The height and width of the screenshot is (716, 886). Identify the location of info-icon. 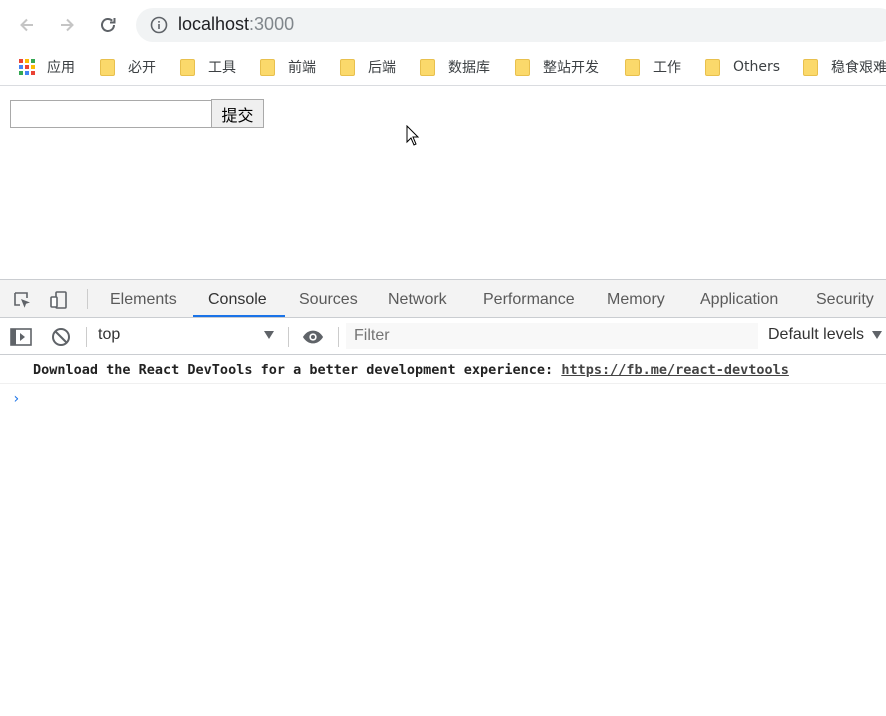
(159, 25).